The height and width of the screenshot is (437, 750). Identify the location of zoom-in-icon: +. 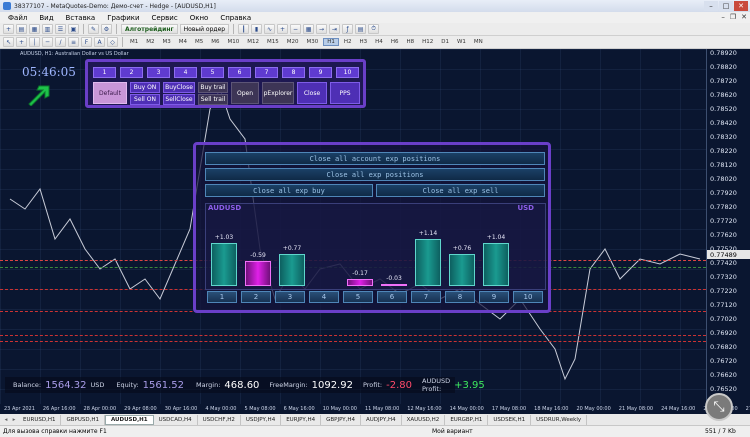
(283, 29).